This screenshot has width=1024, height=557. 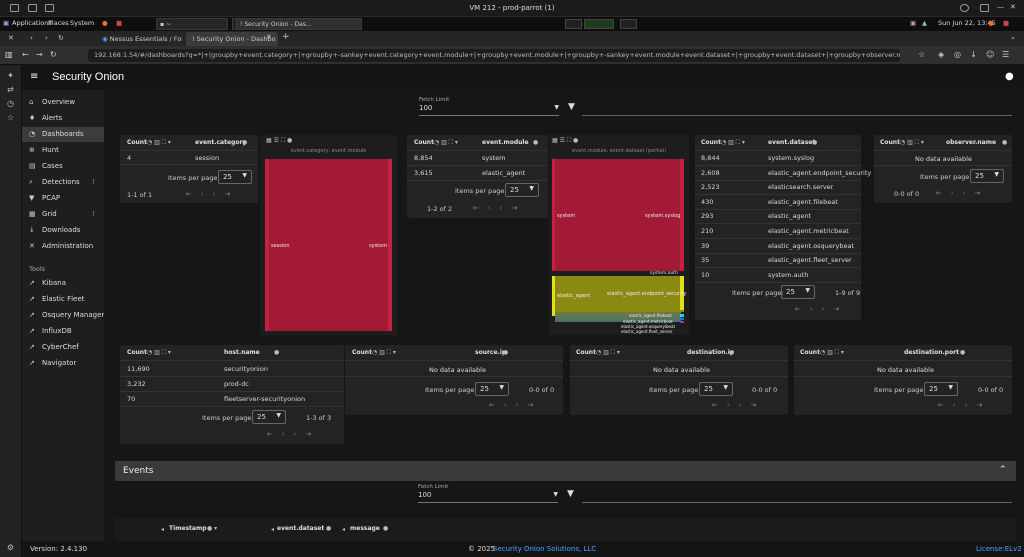 What do you see at coordinates (220, 142) in the screenshot?
I see `col-event-category: event.category` at bounding box center [220, 142].